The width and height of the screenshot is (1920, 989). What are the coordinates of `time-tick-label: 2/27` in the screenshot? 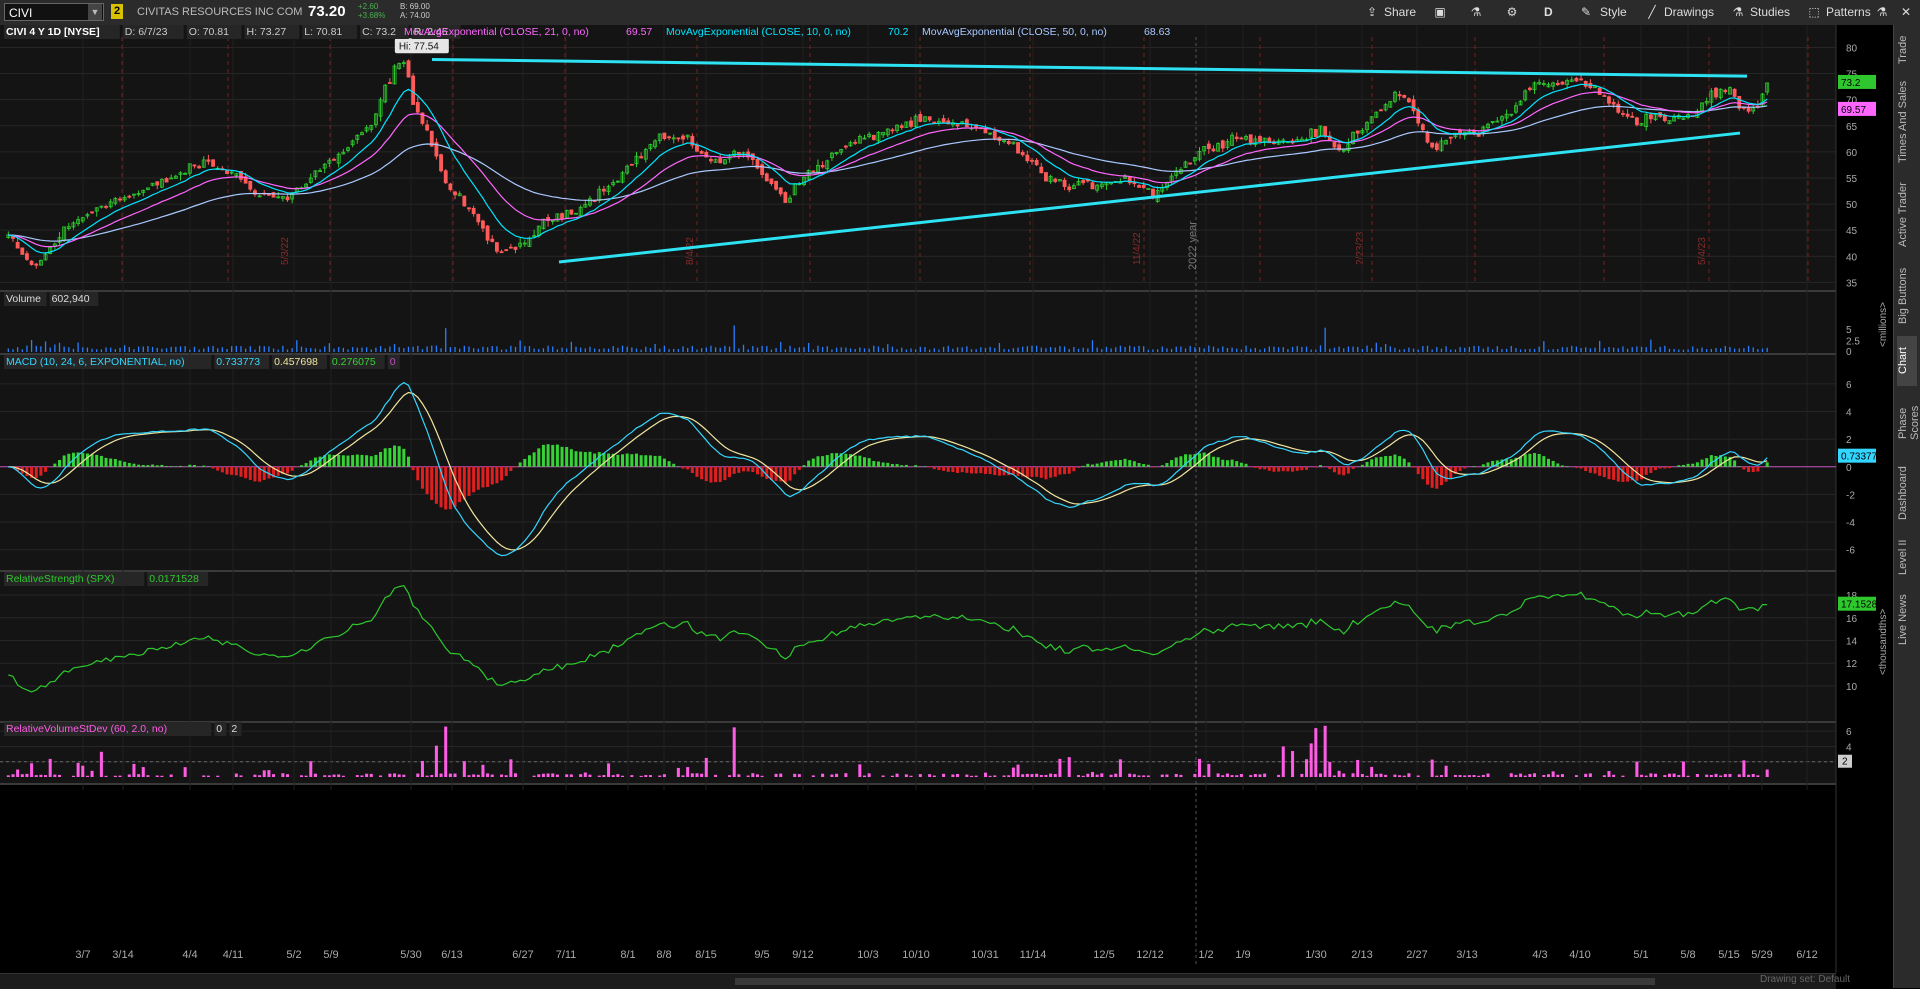 It's located at (1416, 955).